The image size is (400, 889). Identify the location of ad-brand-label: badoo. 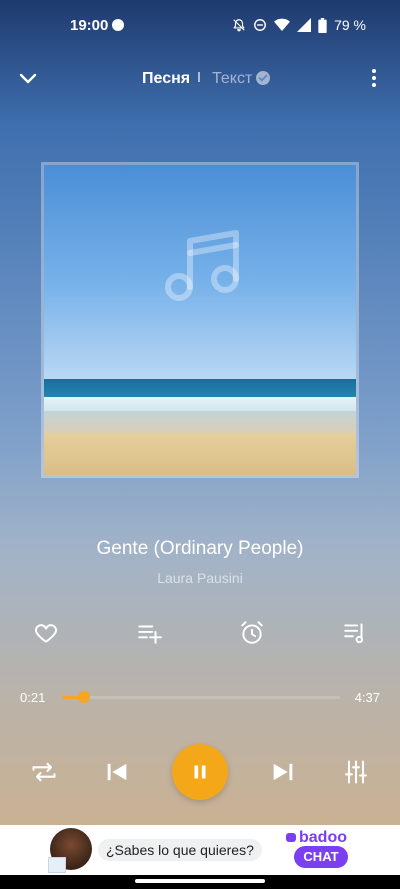
(323, 837).